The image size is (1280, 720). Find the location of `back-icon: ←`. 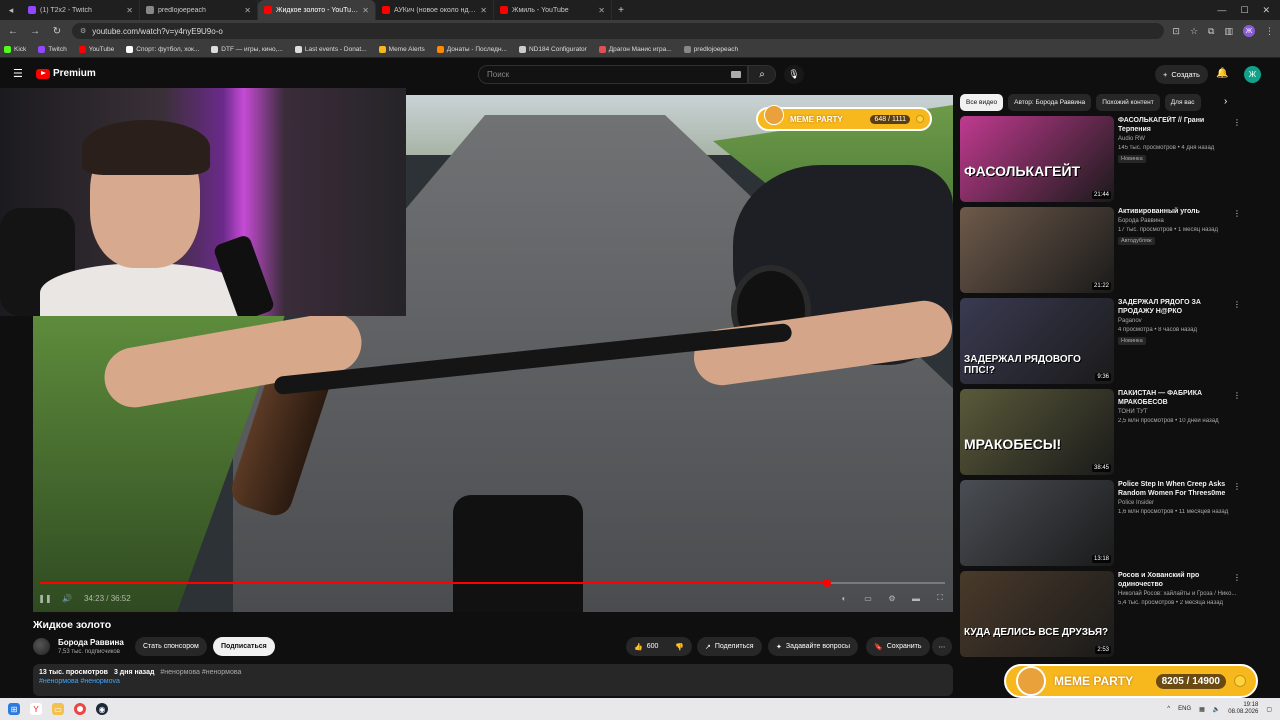

back-icon: ← is located at coordinates (13, 31).